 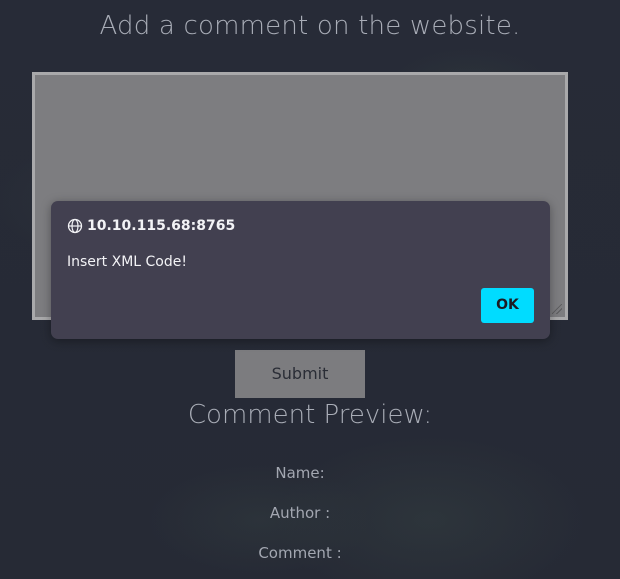 What do you see at coordinates (300, 553) in the screenshot?
I see `preview-comment-label: Comment :` at bounding box center [300, 553].